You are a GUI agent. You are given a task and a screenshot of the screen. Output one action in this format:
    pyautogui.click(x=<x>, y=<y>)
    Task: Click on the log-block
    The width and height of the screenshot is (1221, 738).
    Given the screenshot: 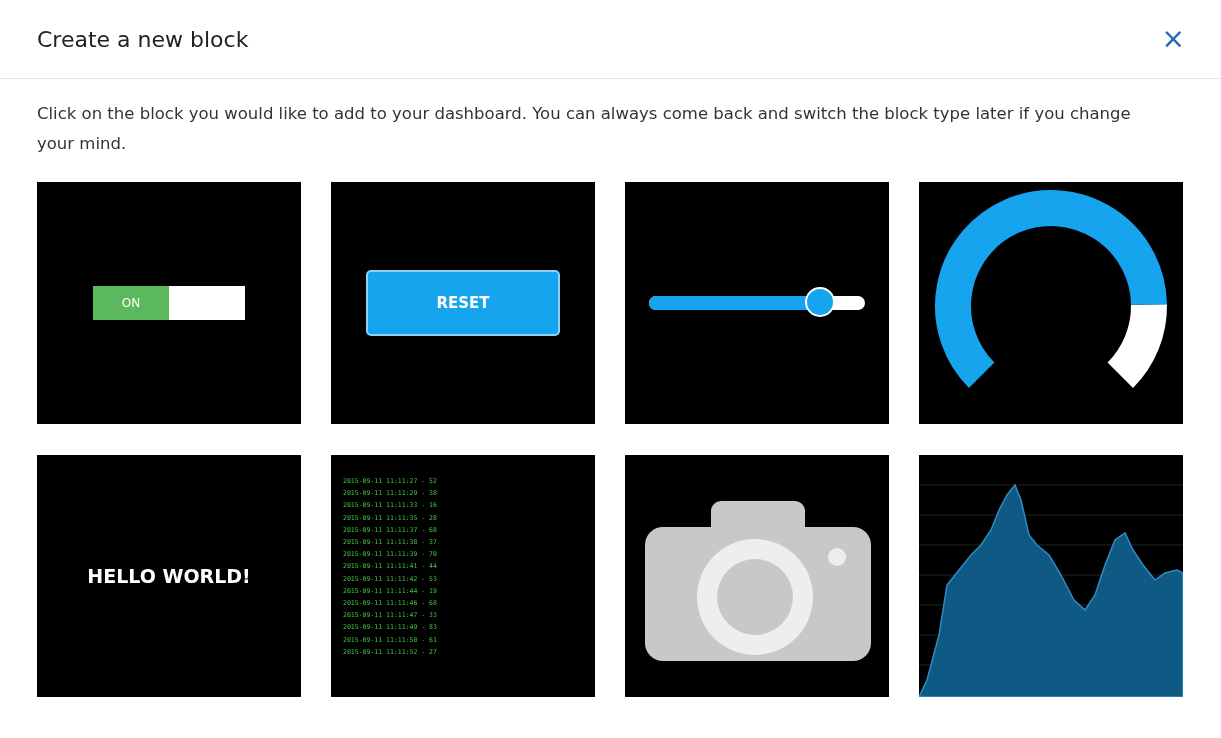 What is the action you would take?
    pyautogui.click(x=463, y=576)
    